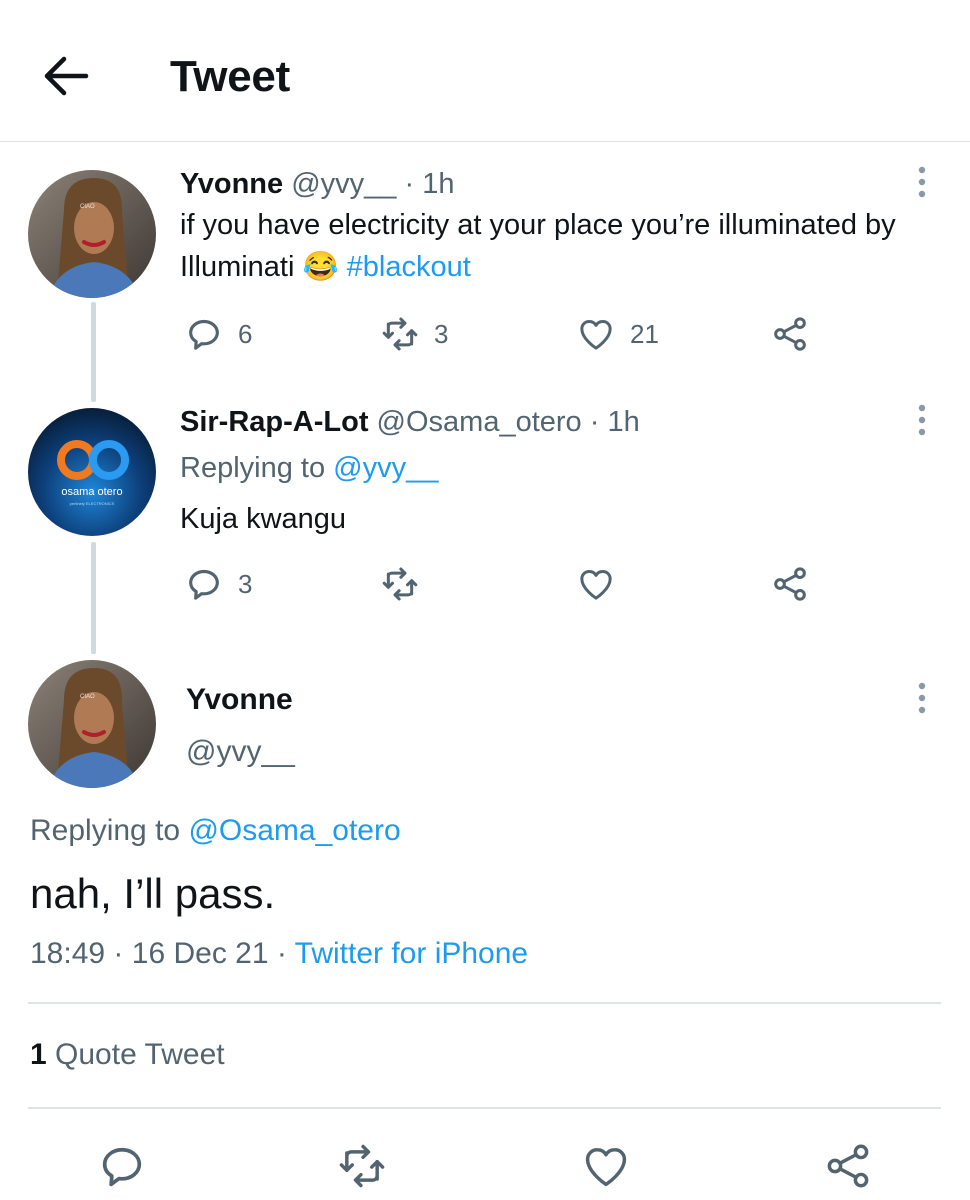  I want to click on tweet-source-link: Twitter for iPhone, so click(411, 953).